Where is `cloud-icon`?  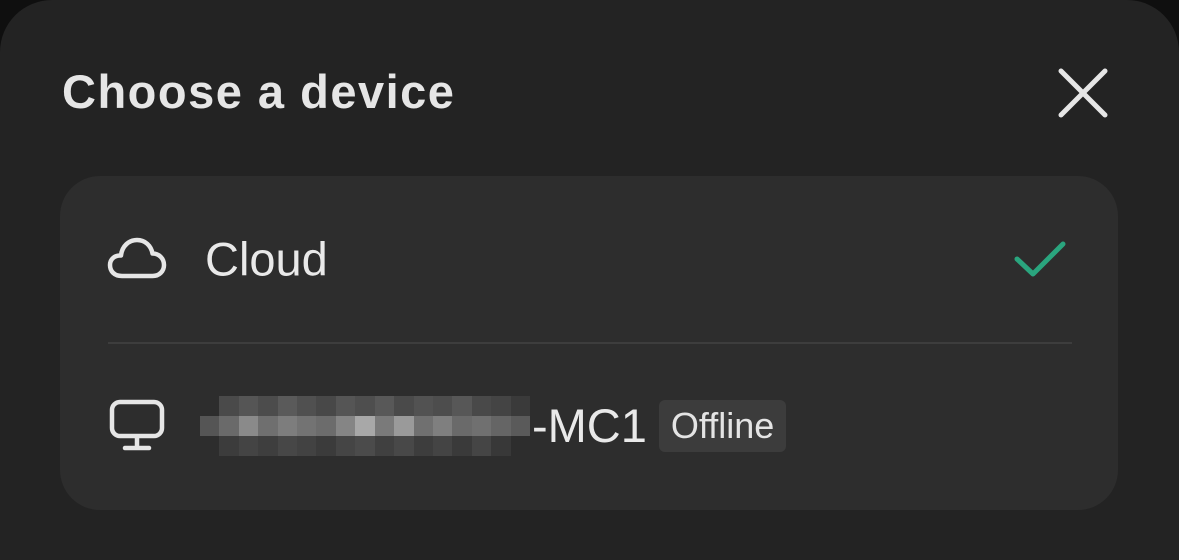
cloud-icon is located at coordinates (137, 259).